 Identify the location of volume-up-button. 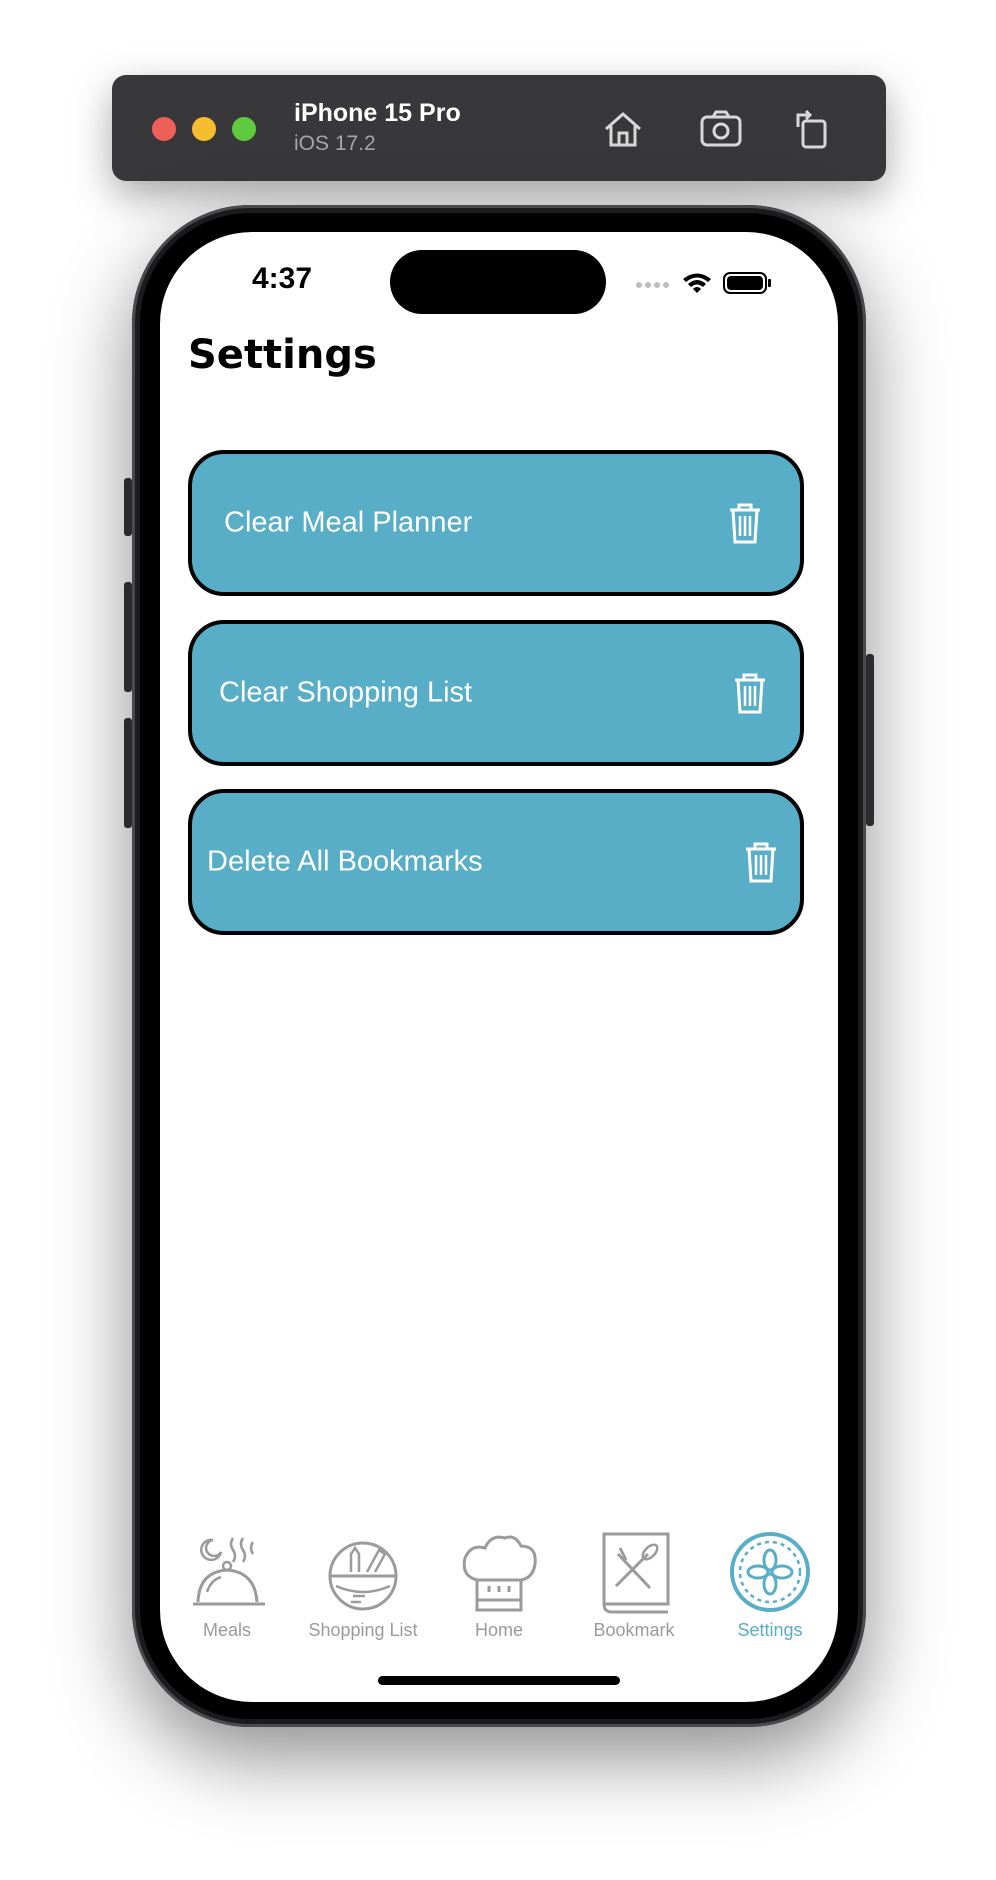
(128, 637).